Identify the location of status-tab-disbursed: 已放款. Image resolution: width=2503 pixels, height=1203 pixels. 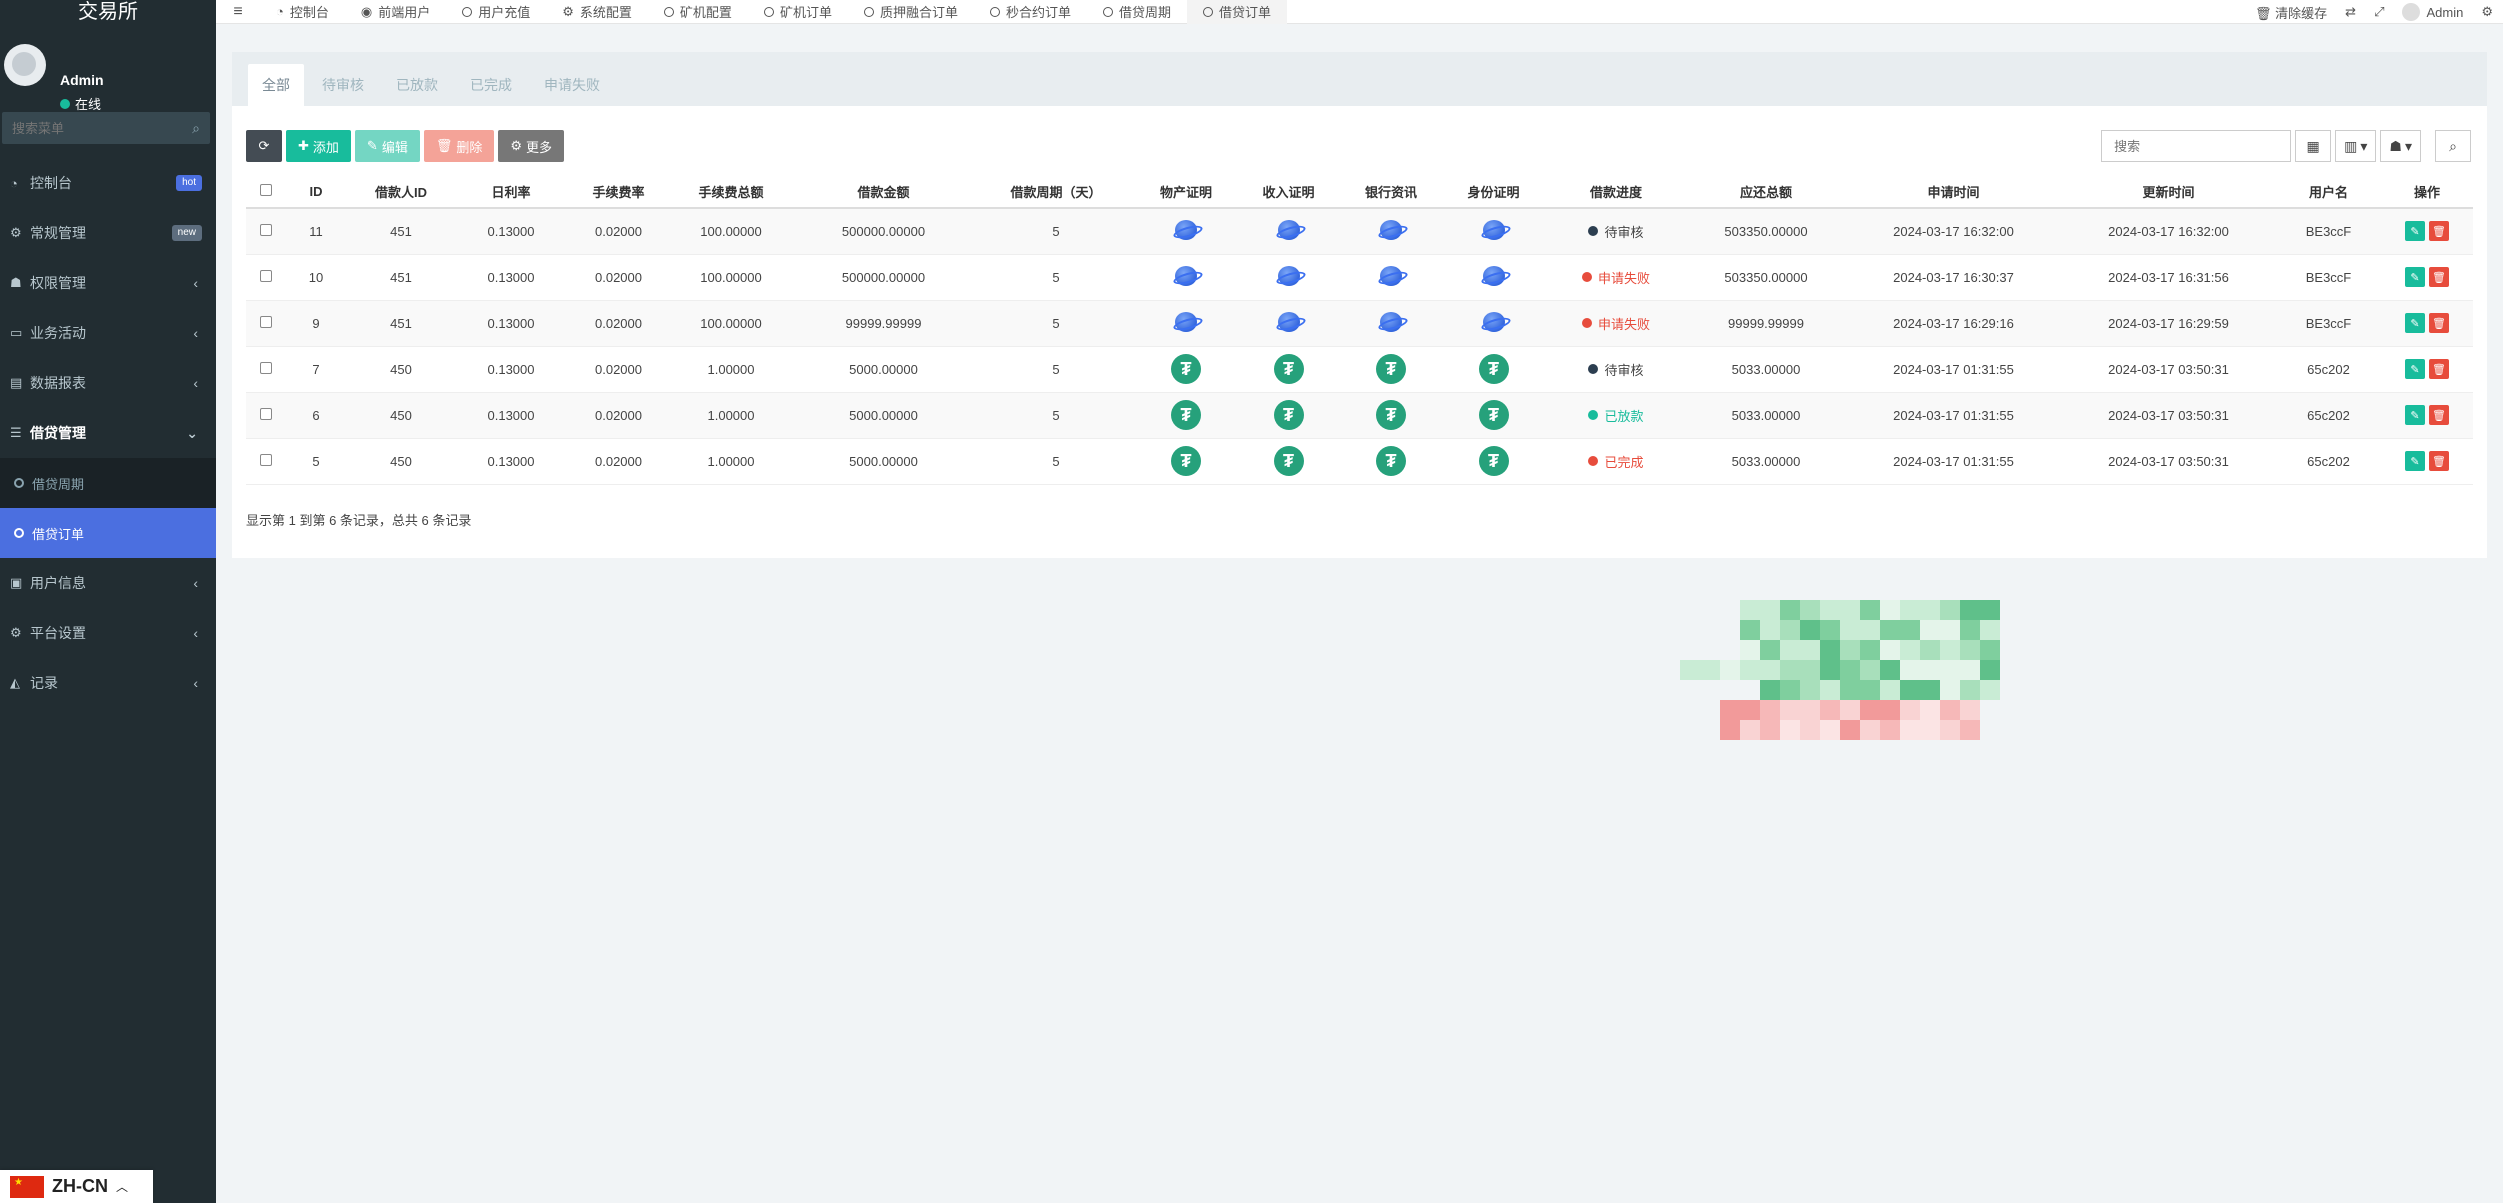
(417, 85).